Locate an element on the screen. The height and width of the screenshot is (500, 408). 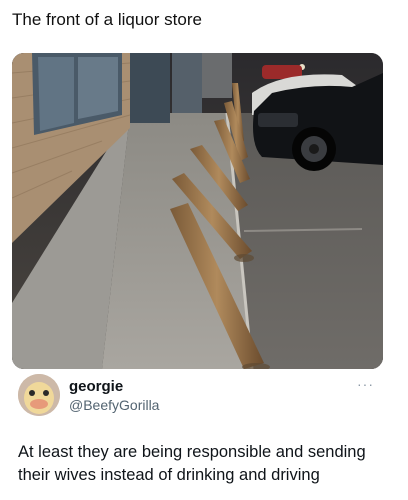
tweet-author-row: georgie @BeefyGorilla ··· is located at coordinates (199, 396).